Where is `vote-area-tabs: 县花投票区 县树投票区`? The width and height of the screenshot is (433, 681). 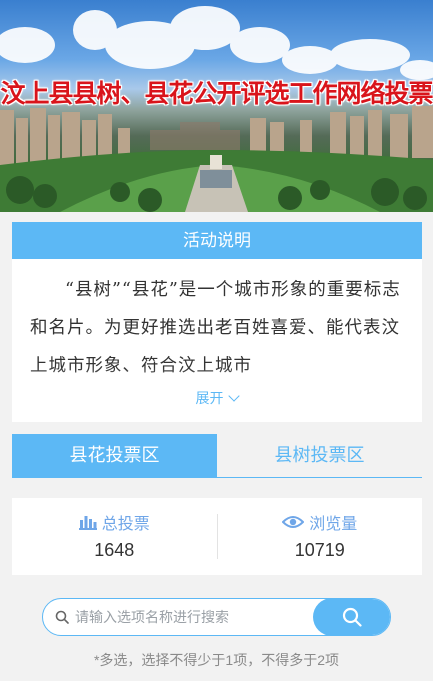 vote-area-tabs: 县花投票区 县树投票区 is located at coordinates (217, 456).